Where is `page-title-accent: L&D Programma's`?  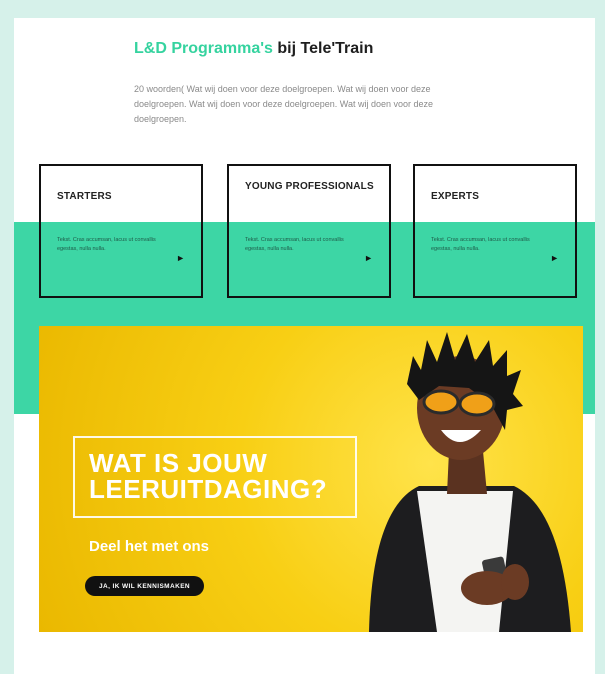
page-title-accent: L&D Programma's is located at coordinates (203, 48).